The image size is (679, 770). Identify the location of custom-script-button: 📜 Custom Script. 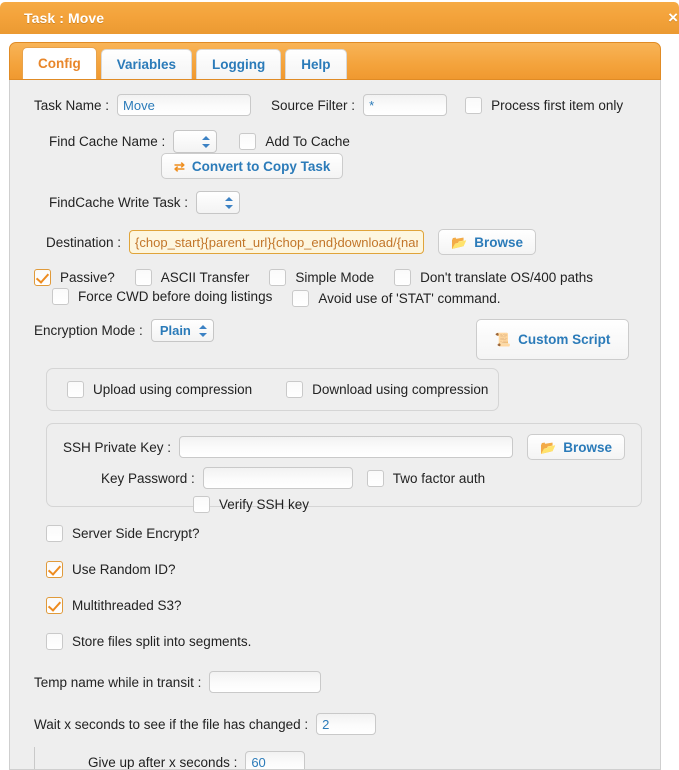
(552, 339).